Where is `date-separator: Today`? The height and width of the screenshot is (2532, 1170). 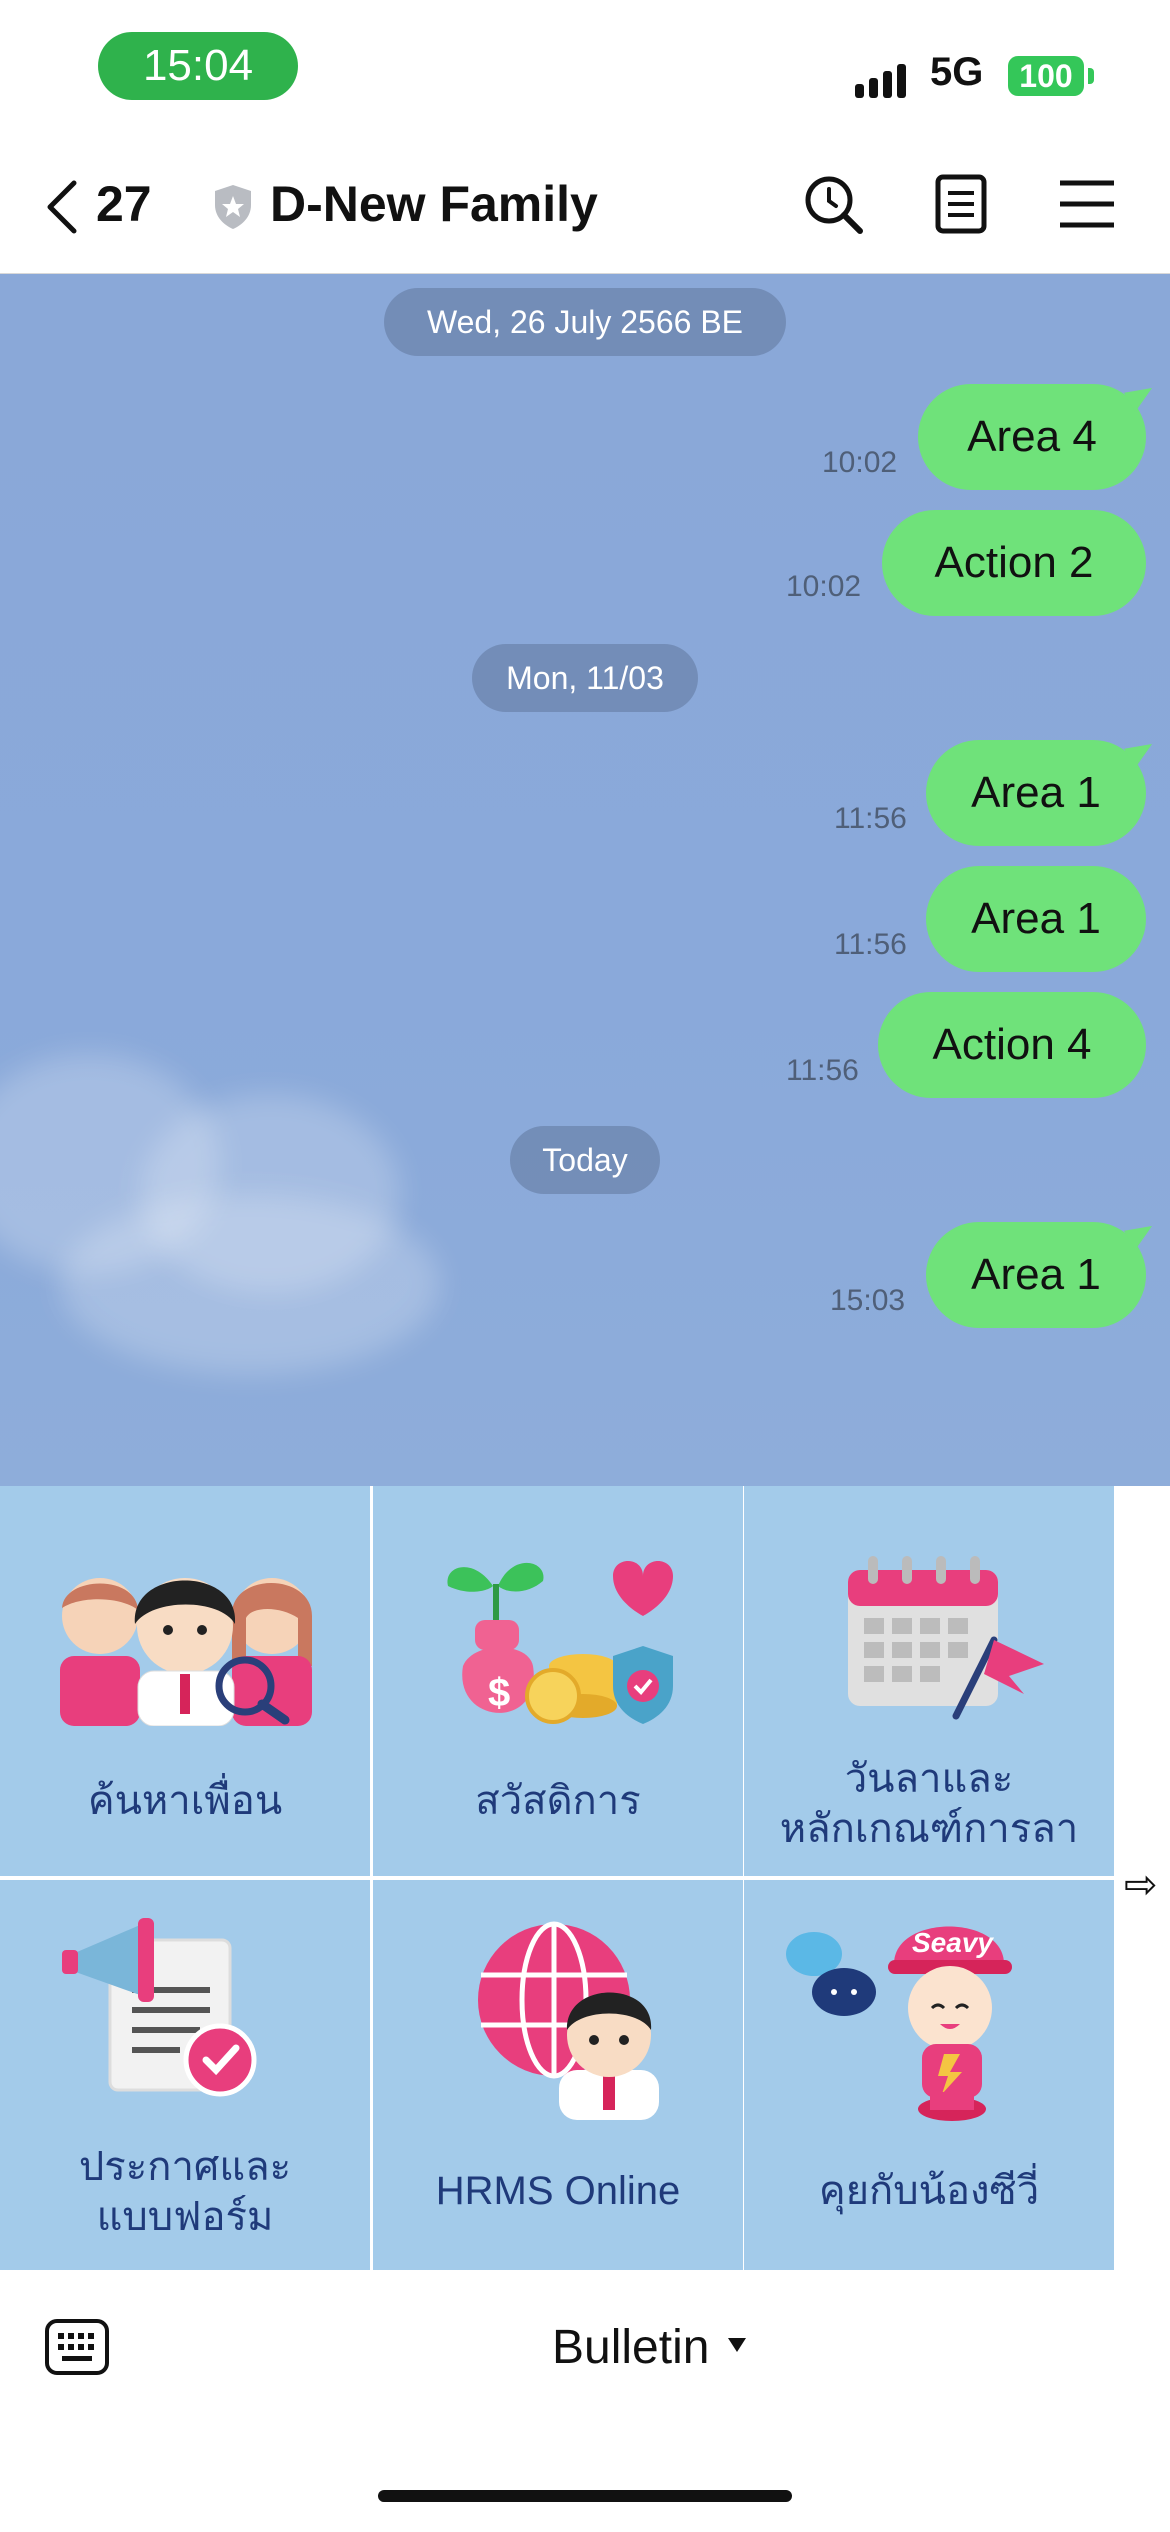 date-separator: Today is located at coordinates (585, 1160).